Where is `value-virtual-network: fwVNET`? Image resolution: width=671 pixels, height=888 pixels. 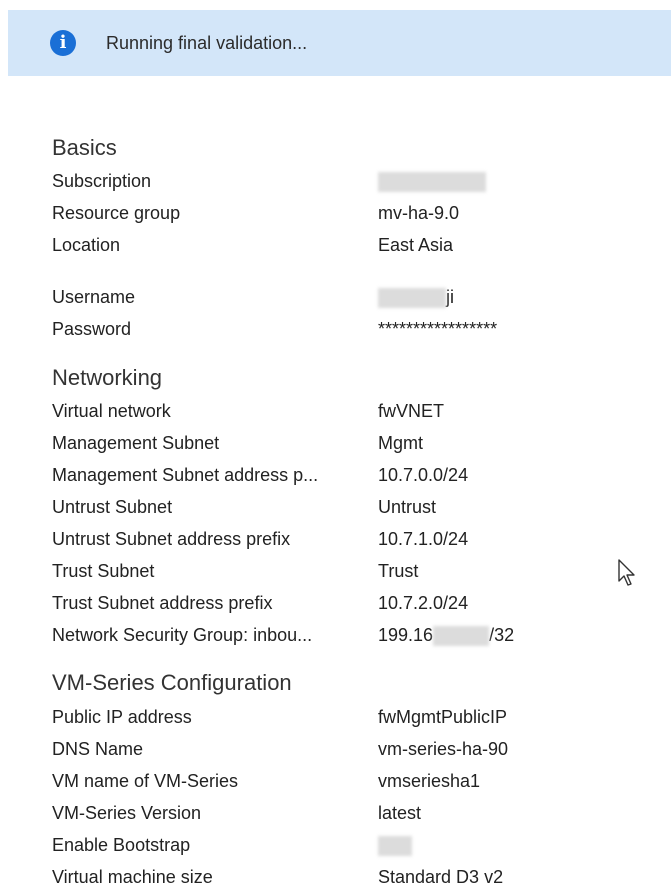 value-virtual-network: fwVNET is located at coordinates (411, 411).